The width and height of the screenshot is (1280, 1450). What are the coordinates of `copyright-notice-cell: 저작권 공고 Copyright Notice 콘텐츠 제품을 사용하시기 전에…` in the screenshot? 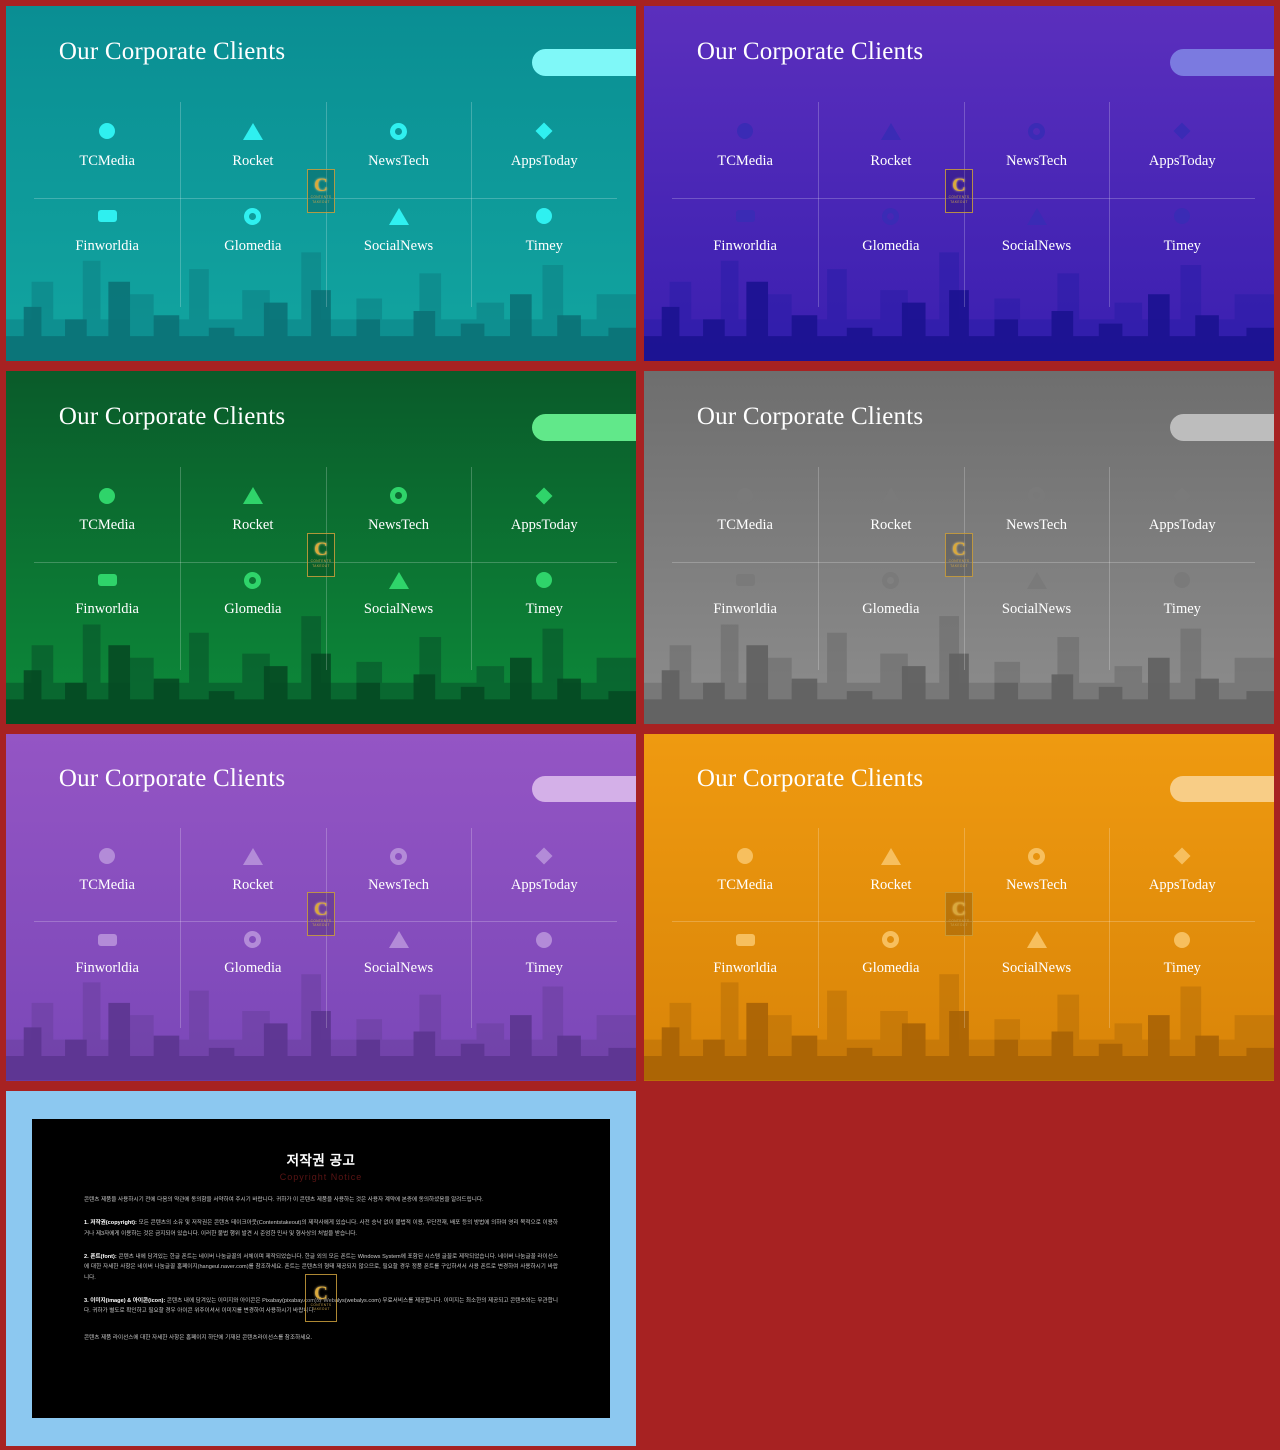 It's located at (320, 1267).